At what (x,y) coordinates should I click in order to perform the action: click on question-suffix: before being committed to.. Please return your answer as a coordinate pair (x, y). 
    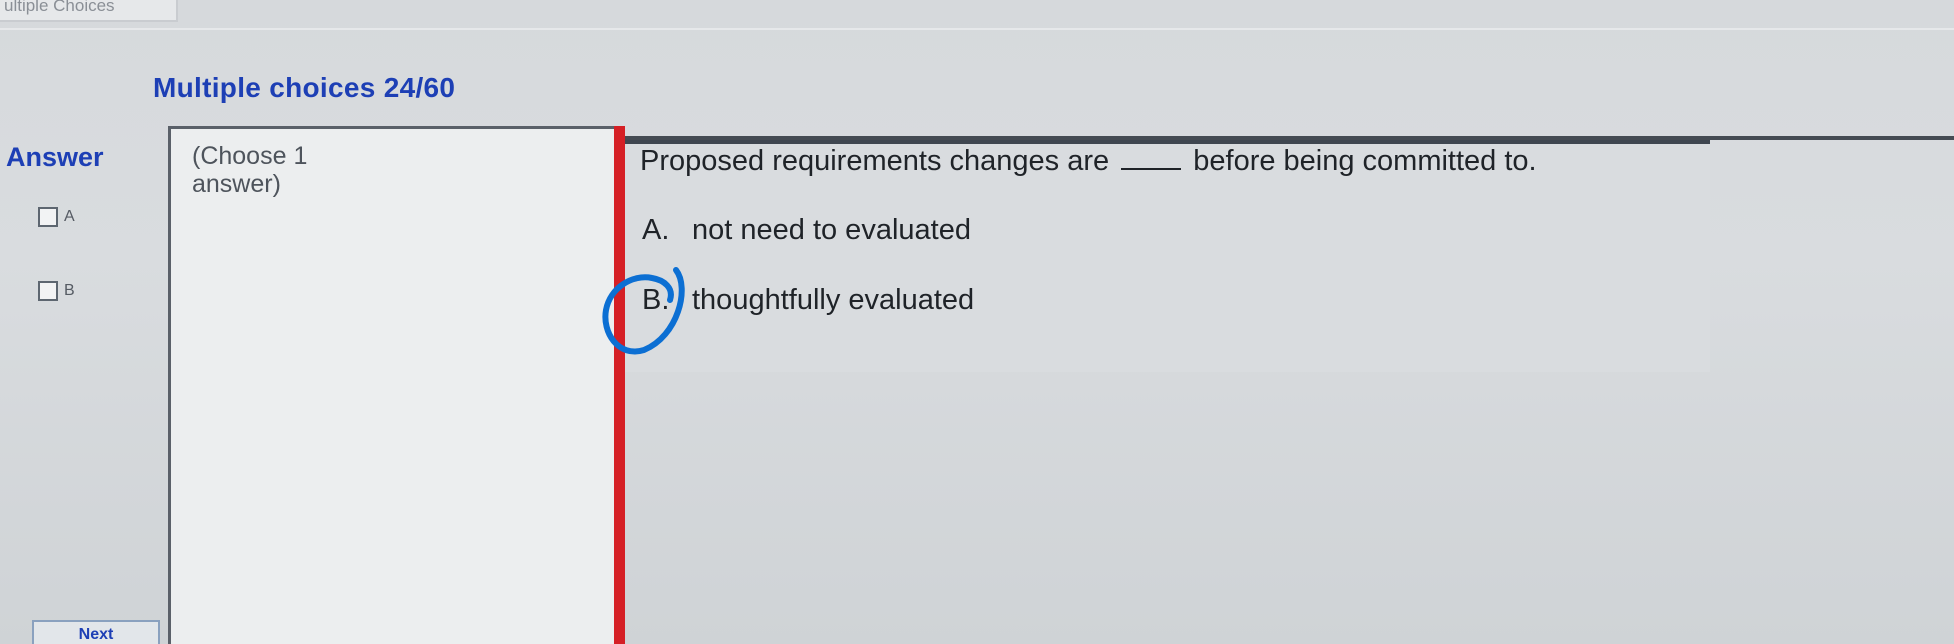
    Looking at the image, I should click on (1365, 161).